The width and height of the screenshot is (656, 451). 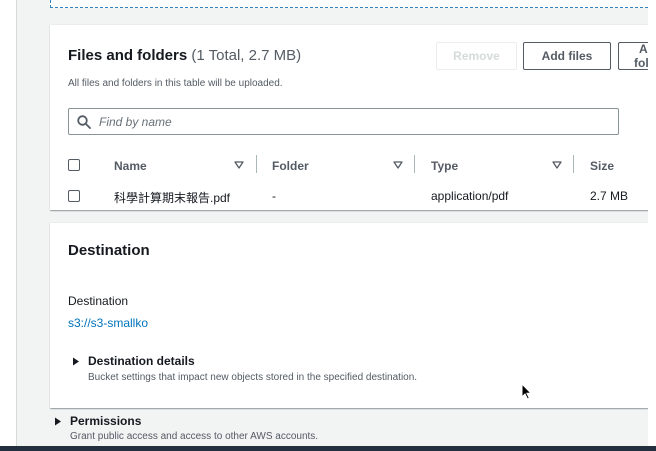 What do you see at coordinates (108, 323) in the screenshot?
I see `destination-bucket-link: s3://s3-smallko` at bounding box center [108, 323].